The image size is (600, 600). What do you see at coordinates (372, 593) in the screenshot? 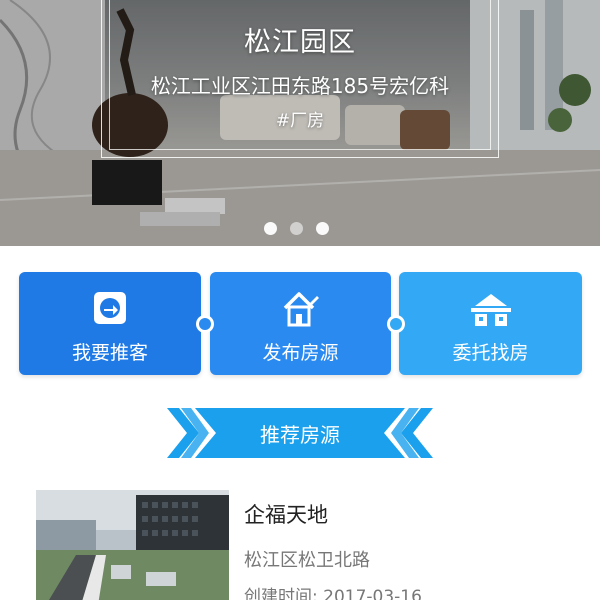
I see `created-date: 2017-03-16` at bounding box center [372, 593].